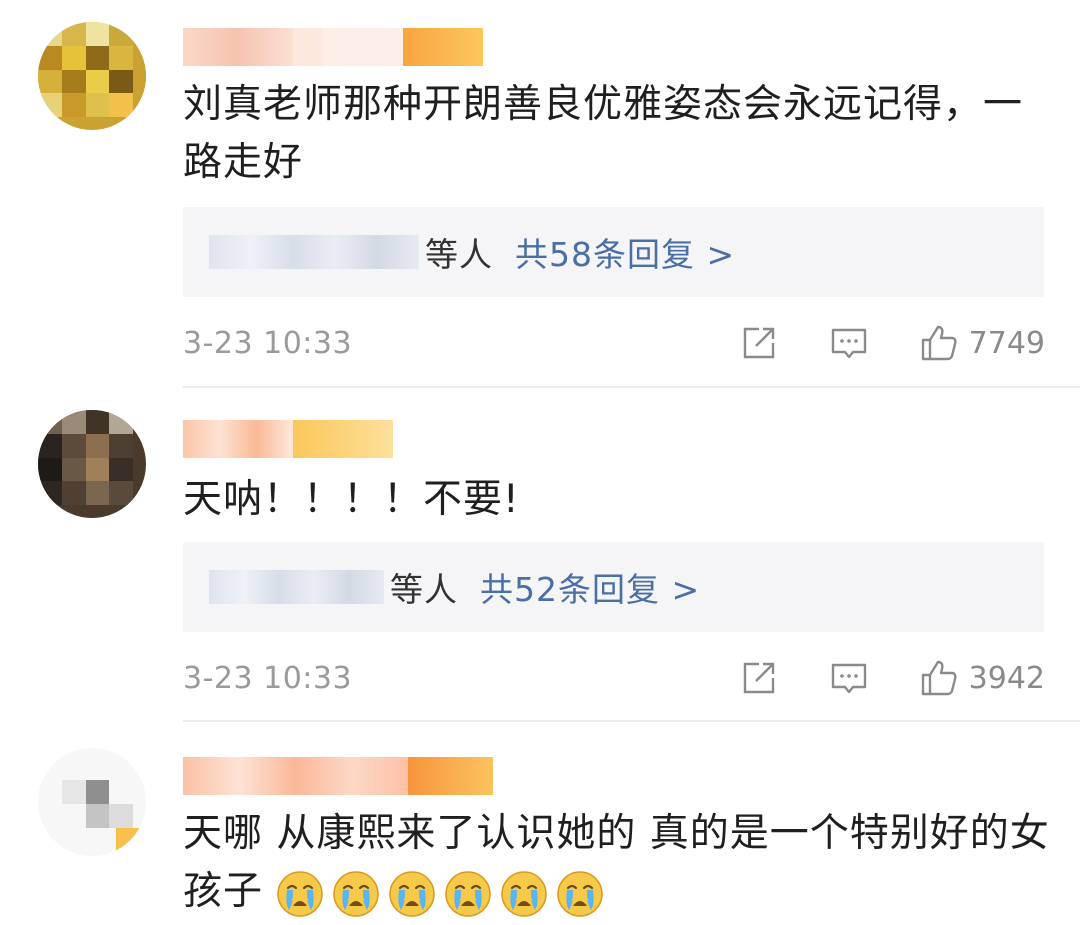 The image size is (1080, 925). Describe the element at coordinates (625, 252) in the screenshot. I see `reply-count-link: 共58条回复 >` at that location.